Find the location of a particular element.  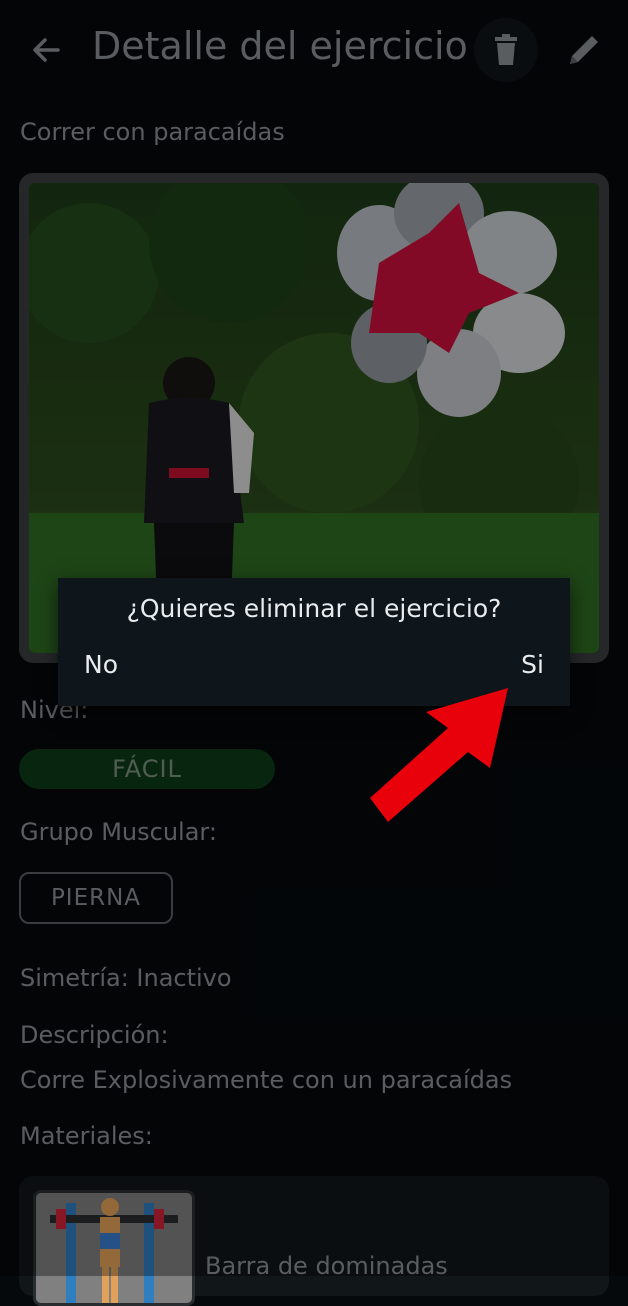

no-button: No is located at coordinates (101, 664).